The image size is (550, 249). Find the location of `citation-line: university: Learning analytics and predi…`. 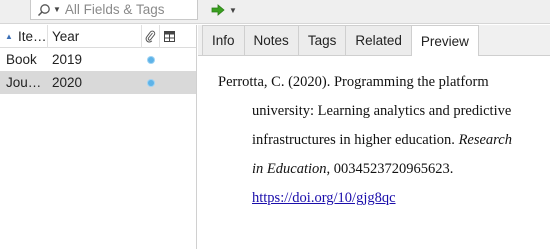

citation-line: university: Learning analytics and predi… is located at coordinates (382, 111).